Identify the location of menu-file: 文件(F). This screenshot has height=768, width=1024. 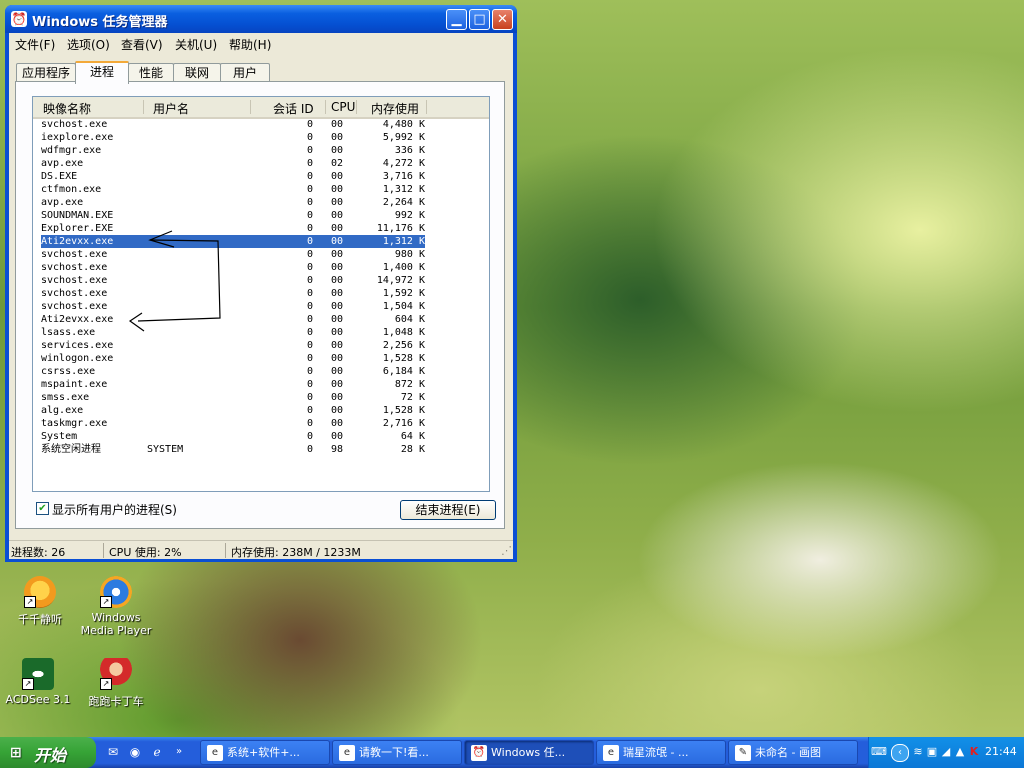
(35, 44).